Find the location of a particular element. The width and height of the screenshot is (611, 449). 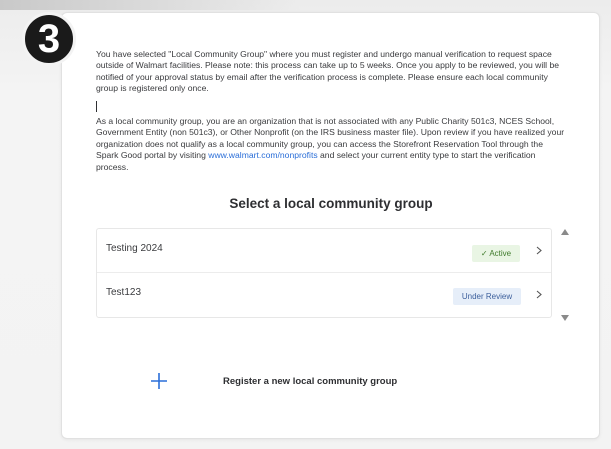

step-number-badge: 3 is located at coordinates (49, 39).